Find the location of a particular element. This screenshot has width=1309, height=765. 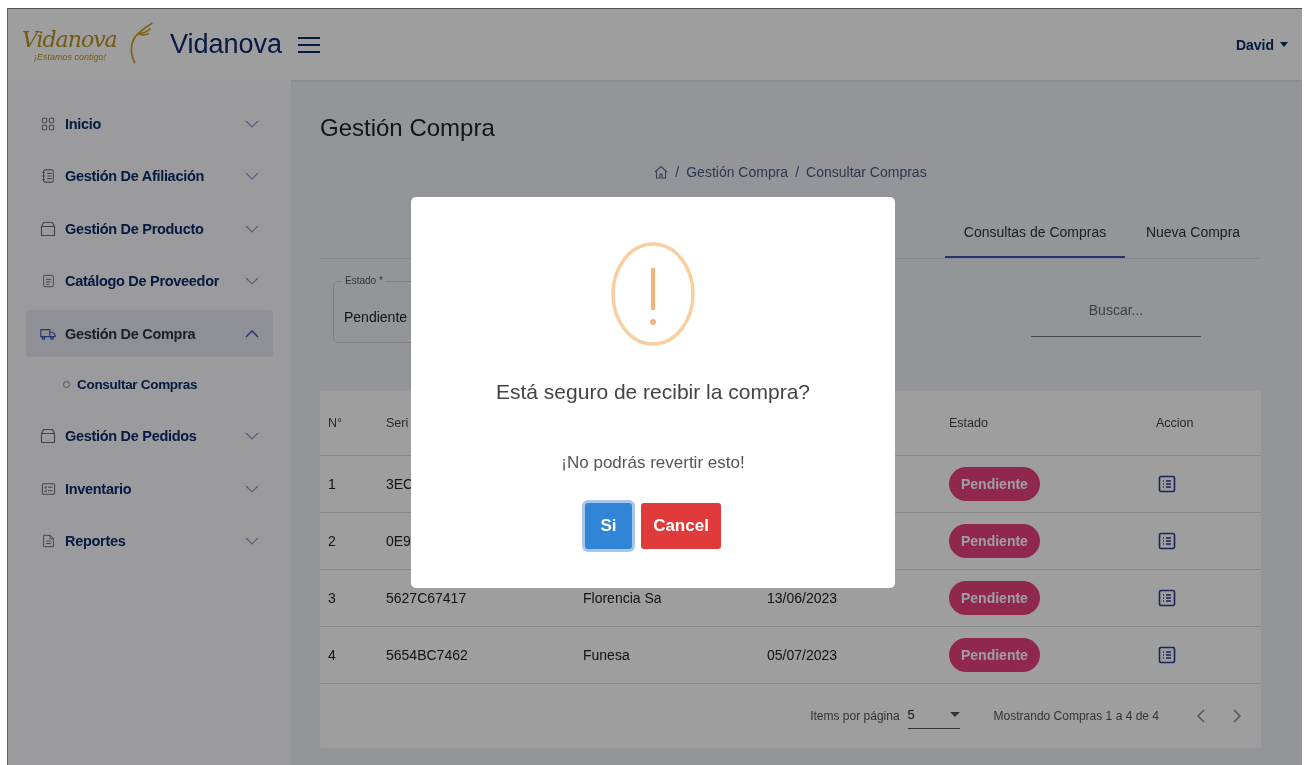

breadcrumb-link: Gestión Compra is located at coordinates (737, 172).